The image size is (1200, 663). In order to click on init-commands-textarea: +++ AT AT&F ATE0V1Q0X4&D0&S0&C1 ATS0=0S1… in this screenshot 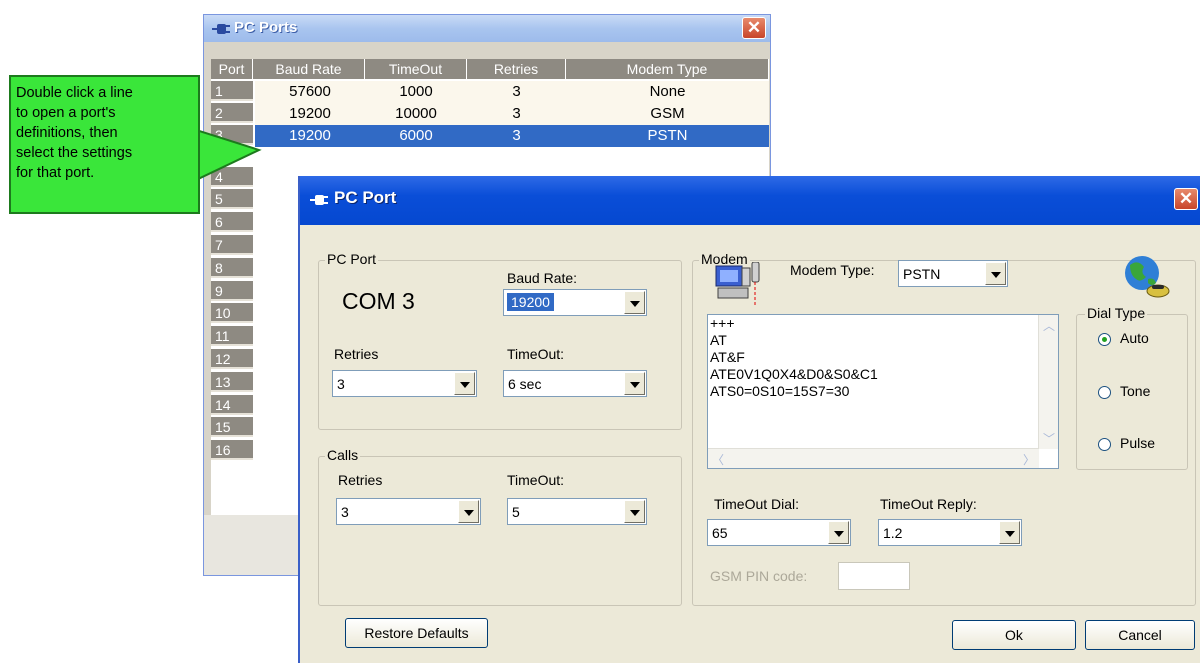, I will do `click(883, 391)`.